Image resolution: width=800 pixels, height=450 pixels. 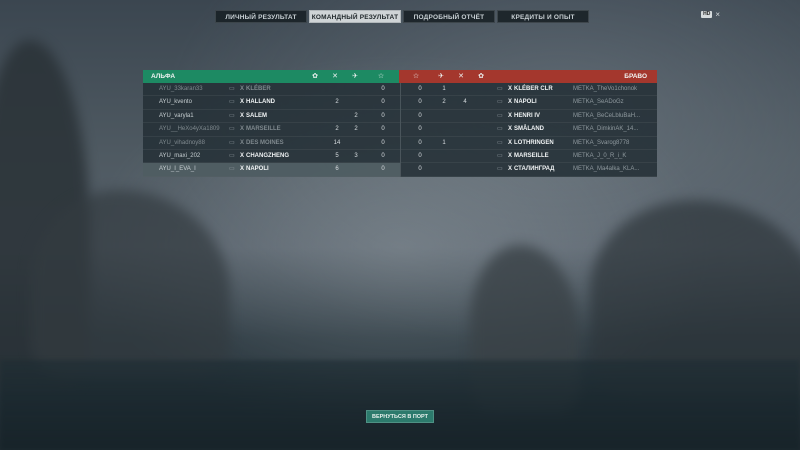 I want to click on player-row: AYU__HeXo4yXa1809 ▭ X MARSEILLE 2 2 0, so click(x=271, y=130).